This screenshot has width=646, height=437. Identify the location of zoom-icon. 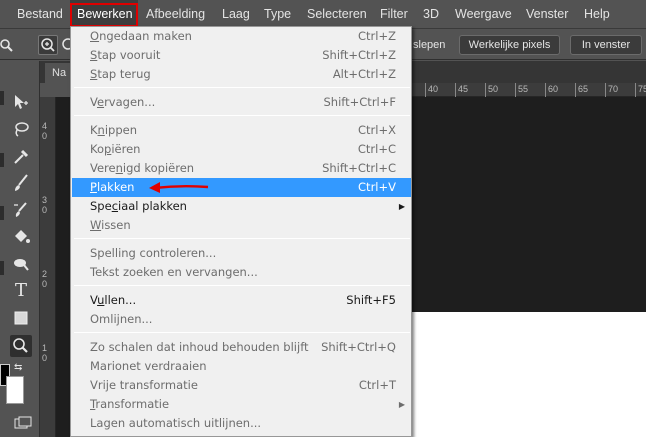
(21, 346).